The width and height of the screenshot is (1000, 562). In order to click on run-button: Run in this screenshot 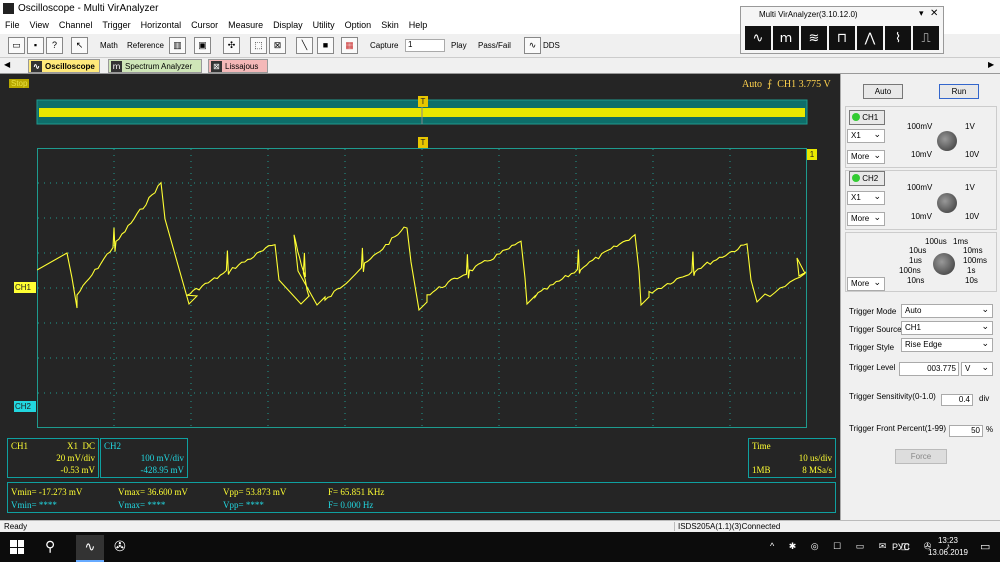, I will do `click(959, 91)`.